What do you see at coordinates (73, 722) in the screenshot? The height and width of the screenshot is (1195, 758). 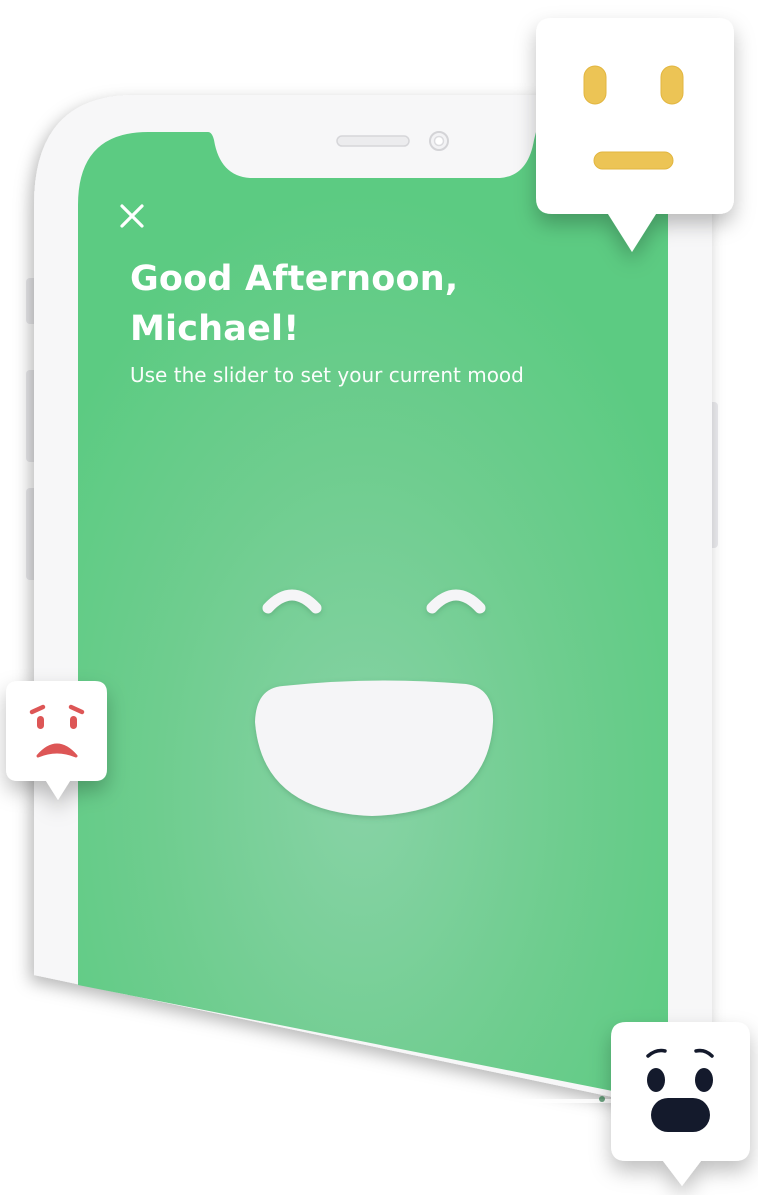 I see `sad-right-eye` at bounding box center [73, 722].